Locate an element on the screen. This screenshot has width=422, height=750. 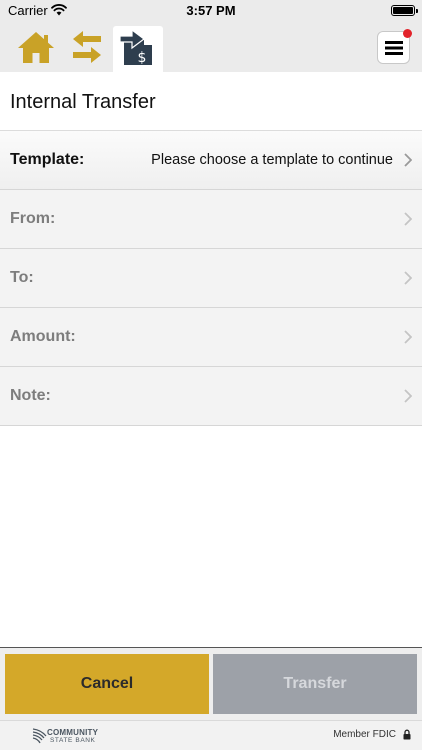
bottom-bar: COMMUNITY STATE BANK Member FDIC is located at coordinates (211, 735).